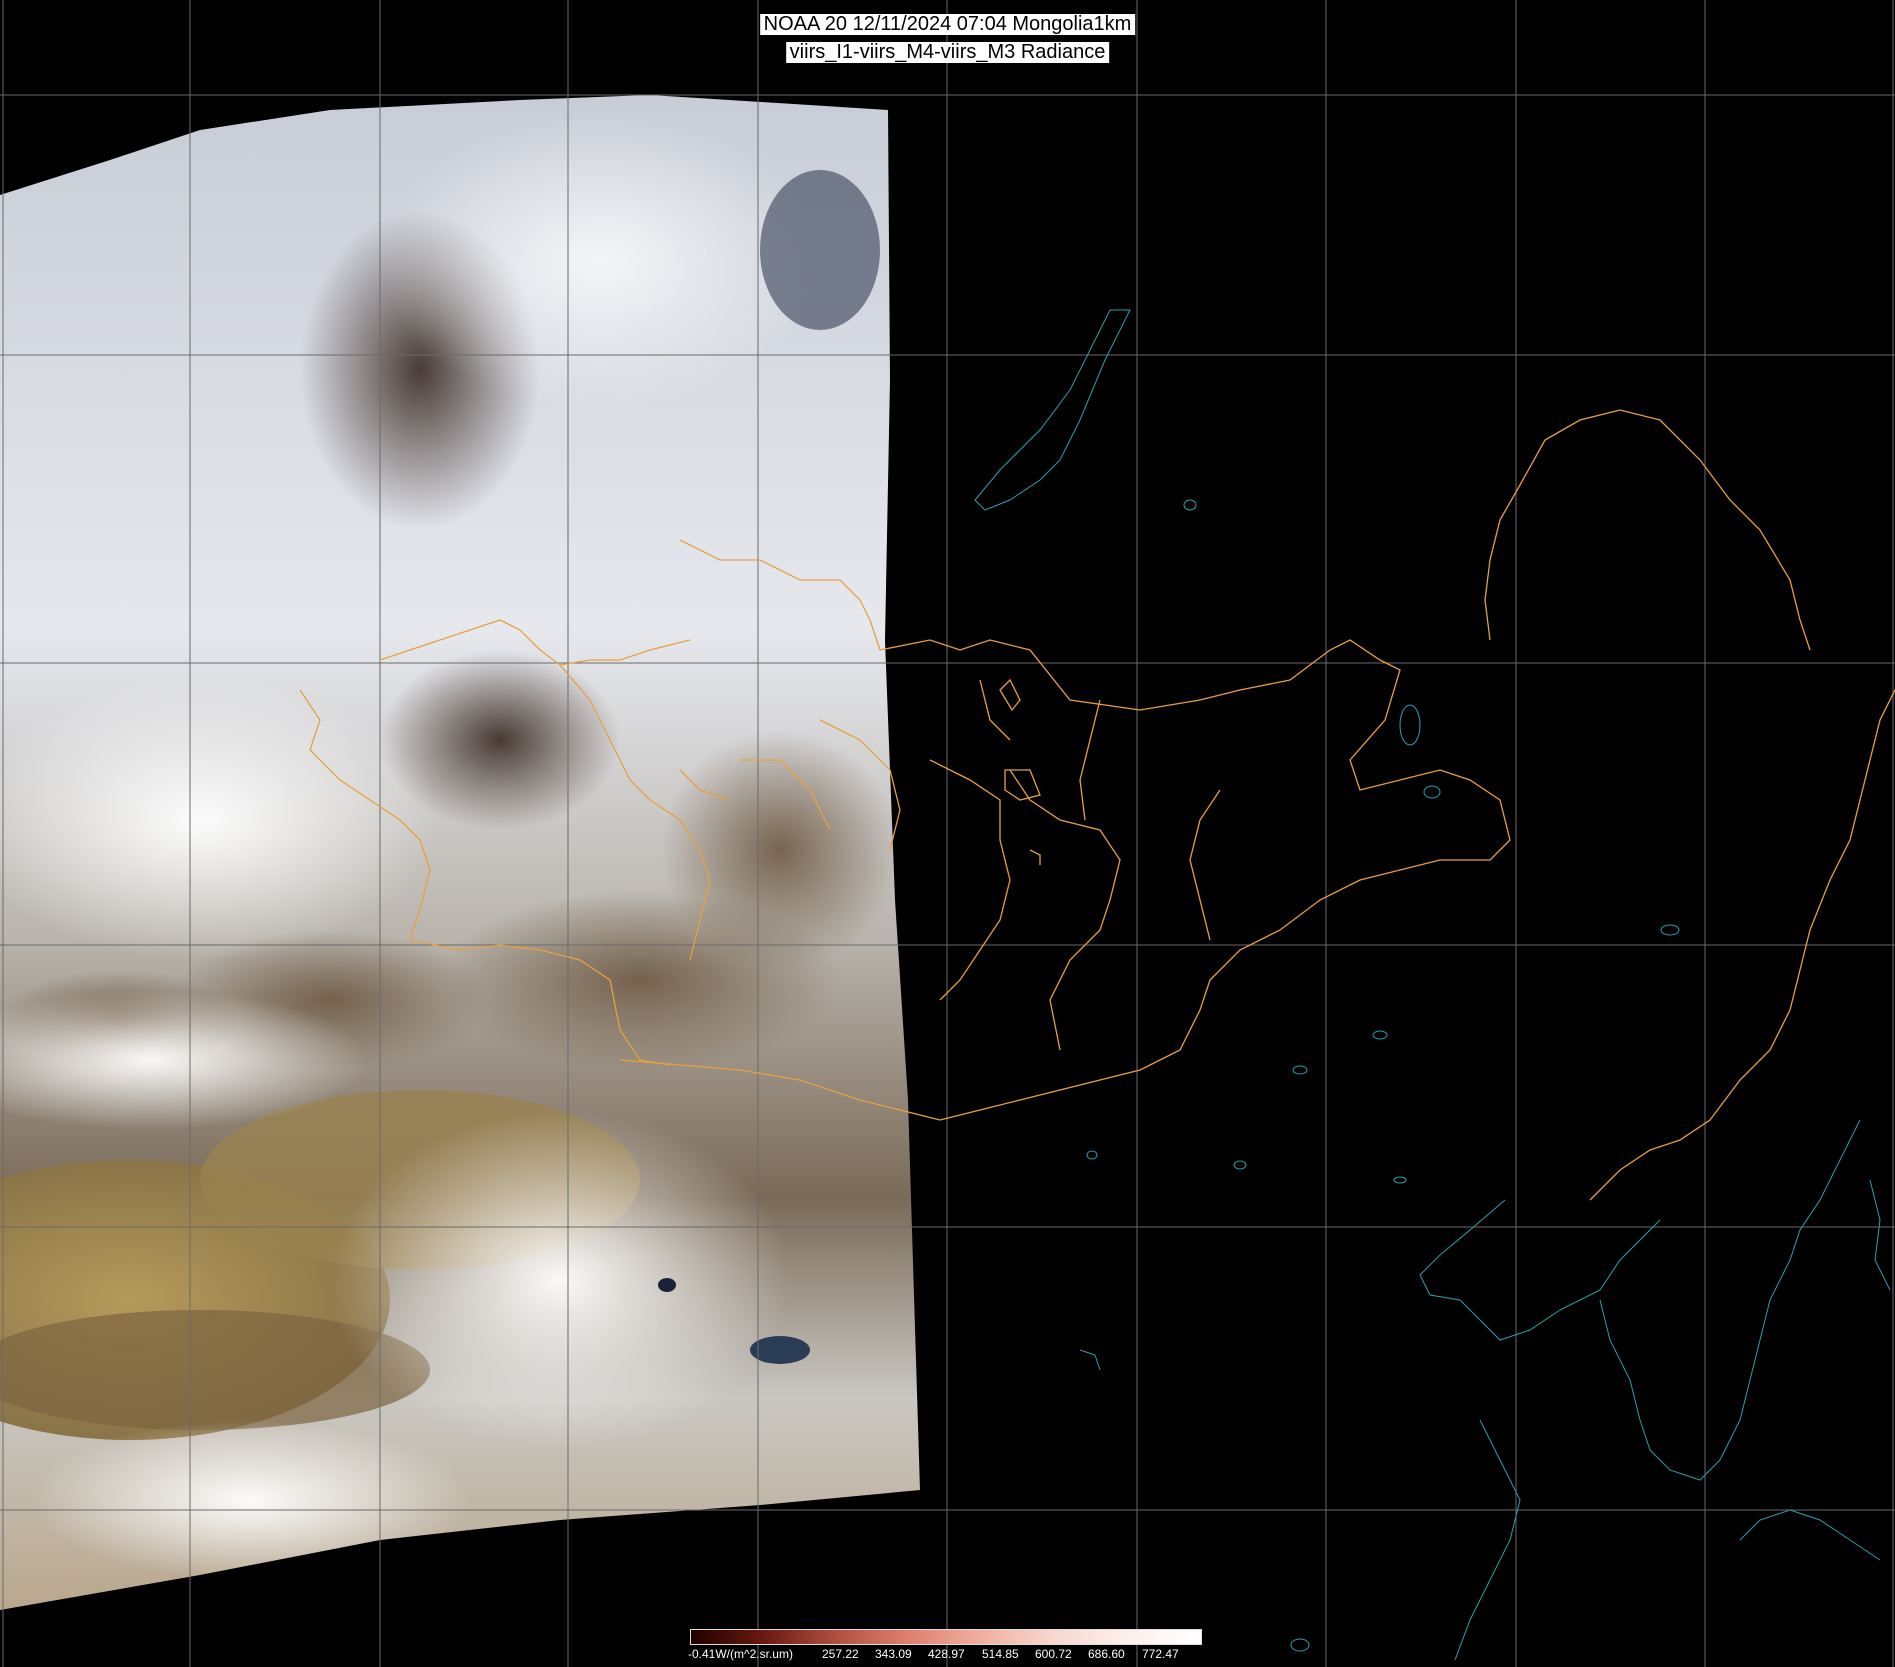 The width and height of the screenshot is (1895, 1667). I want to click on colorbar-label-0: -0.41W/(m^2.sr.um), so click(740, 1654).